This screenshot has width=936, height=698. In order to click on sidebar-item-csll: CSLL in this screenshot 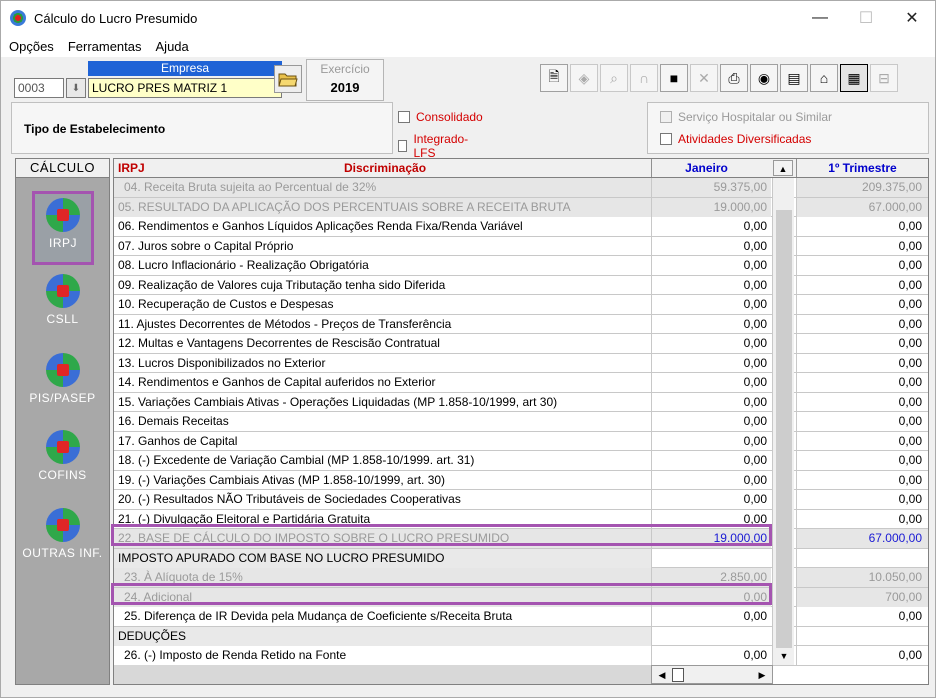, I will do `click(62, 300)`.